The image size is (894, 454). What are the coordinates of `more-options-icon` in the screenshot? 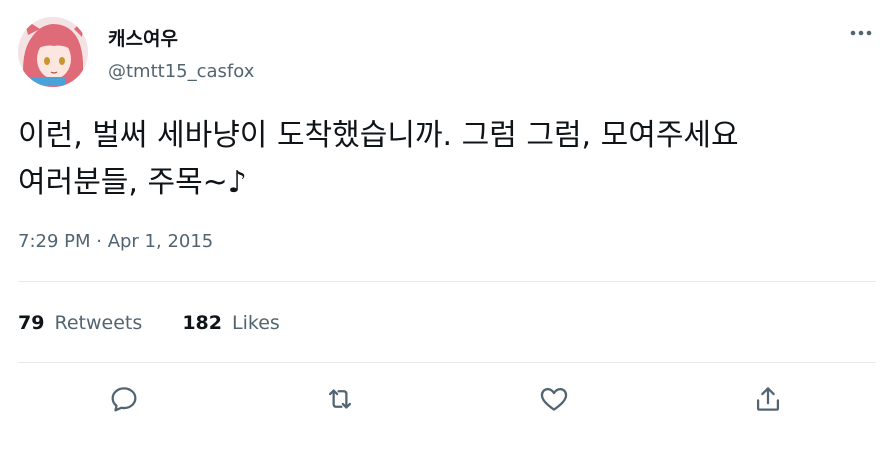 It's located at (861, 33).